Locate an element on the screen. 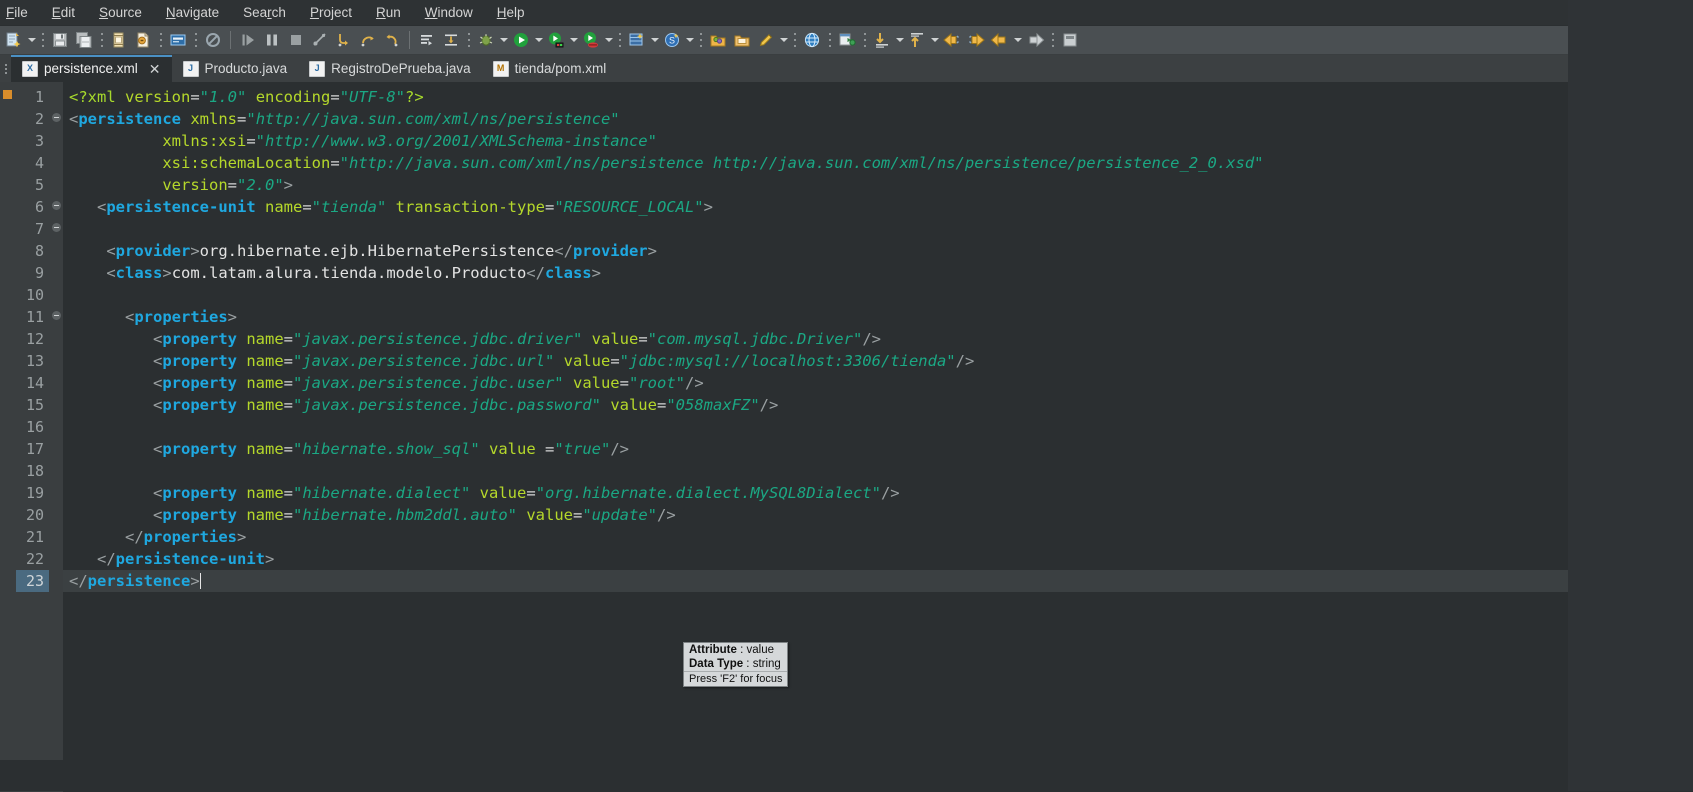 Image resolution: width=1693 pixels, height=792 pixels. suspend-icon is located at coordinates (272, 40).